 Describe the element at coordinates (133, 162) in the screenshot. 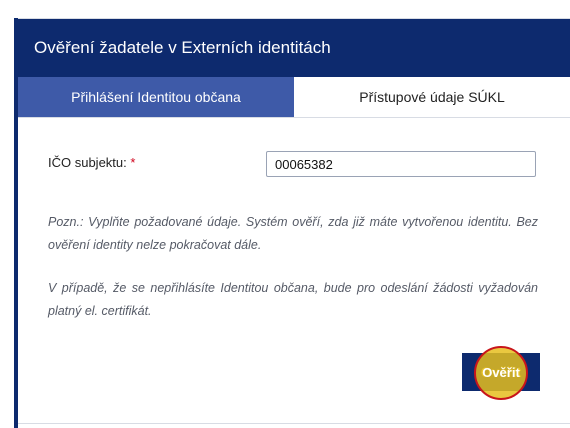

I see `required-marker: *` at that location.